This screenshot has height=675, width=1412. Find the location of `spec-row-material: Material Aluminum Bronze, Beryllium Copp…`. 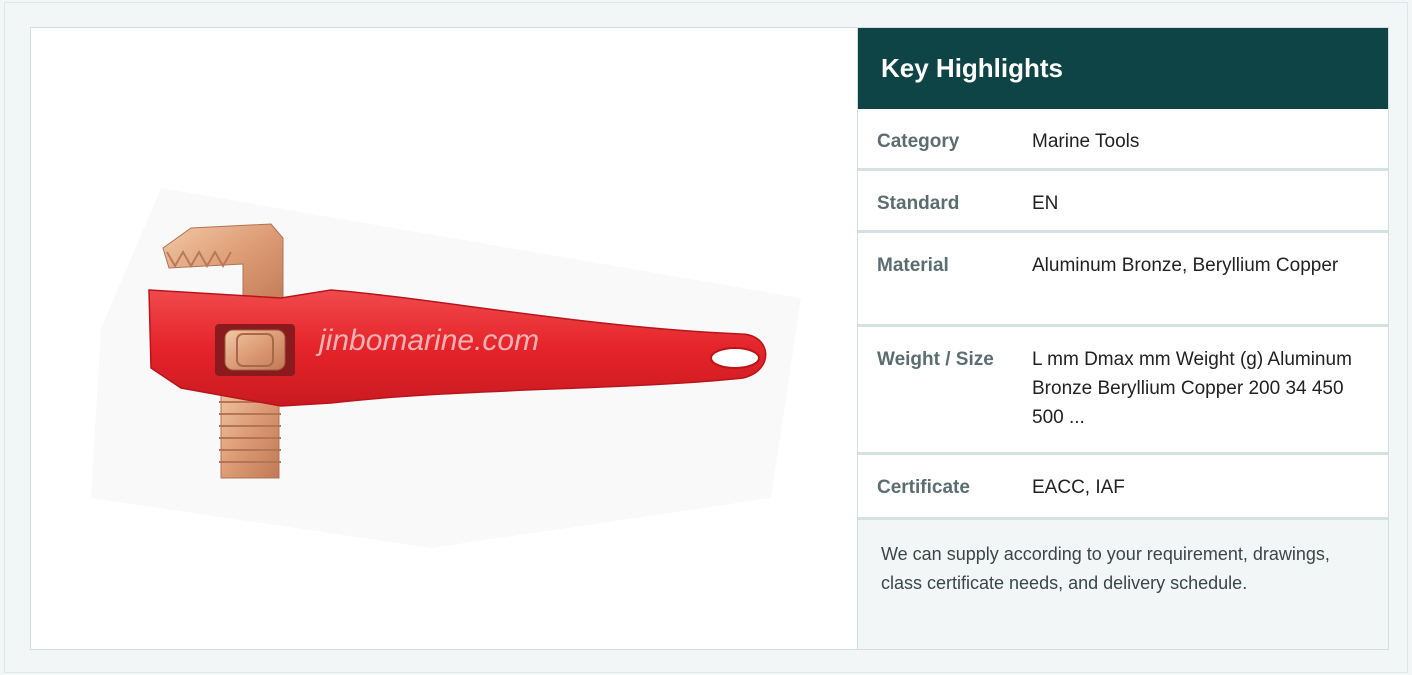

spec-row-material: Material Aluminum Bronze, Beryllium Copp… is located at coordinates (1123, 280).